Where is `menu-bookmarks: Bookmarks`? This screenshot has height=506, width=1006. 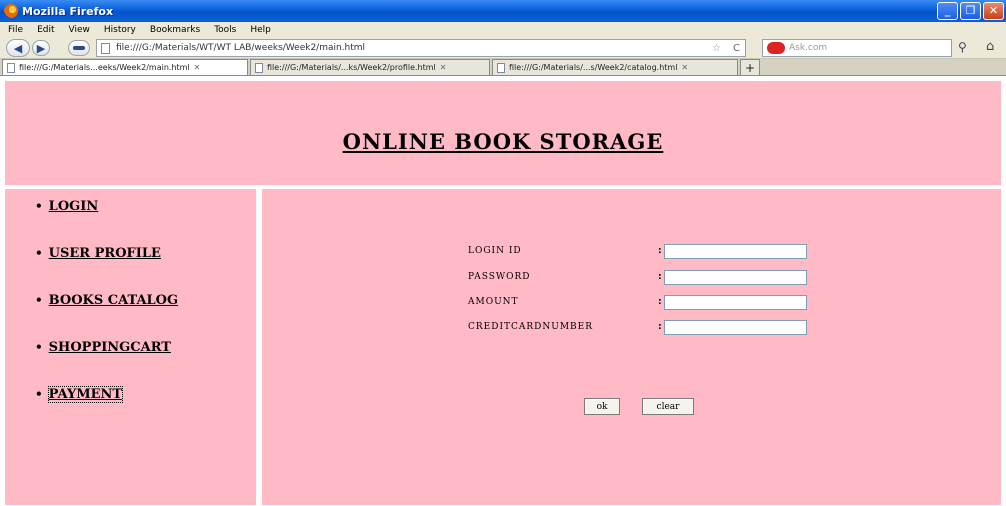
menu-bookmarks: Bookmarks is located at coordinates (175, 30).